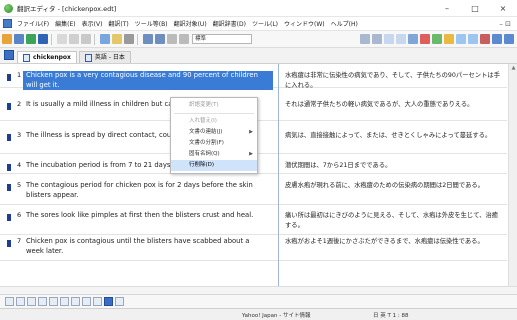  I want to click on status-position: 日 英 T 1 : 88, so click(391, 316).